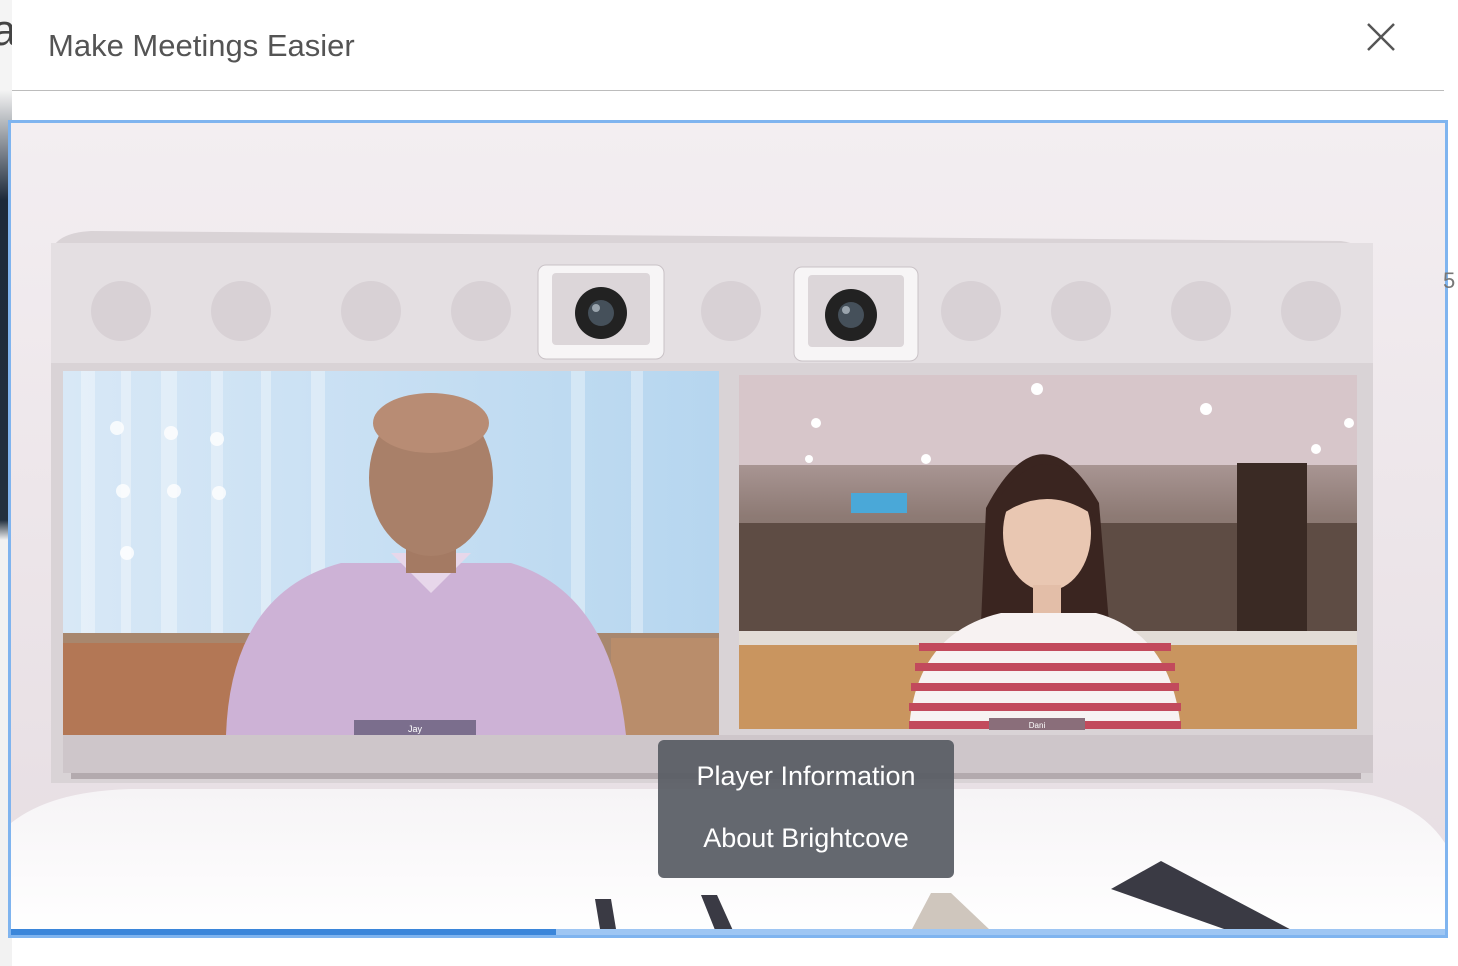 The image size is (1458, 966). What do you see at coordinates (728, 45) in the screenshot?
I see `modal-header: Make Meetings Easier` at bounding box center [728, 45].